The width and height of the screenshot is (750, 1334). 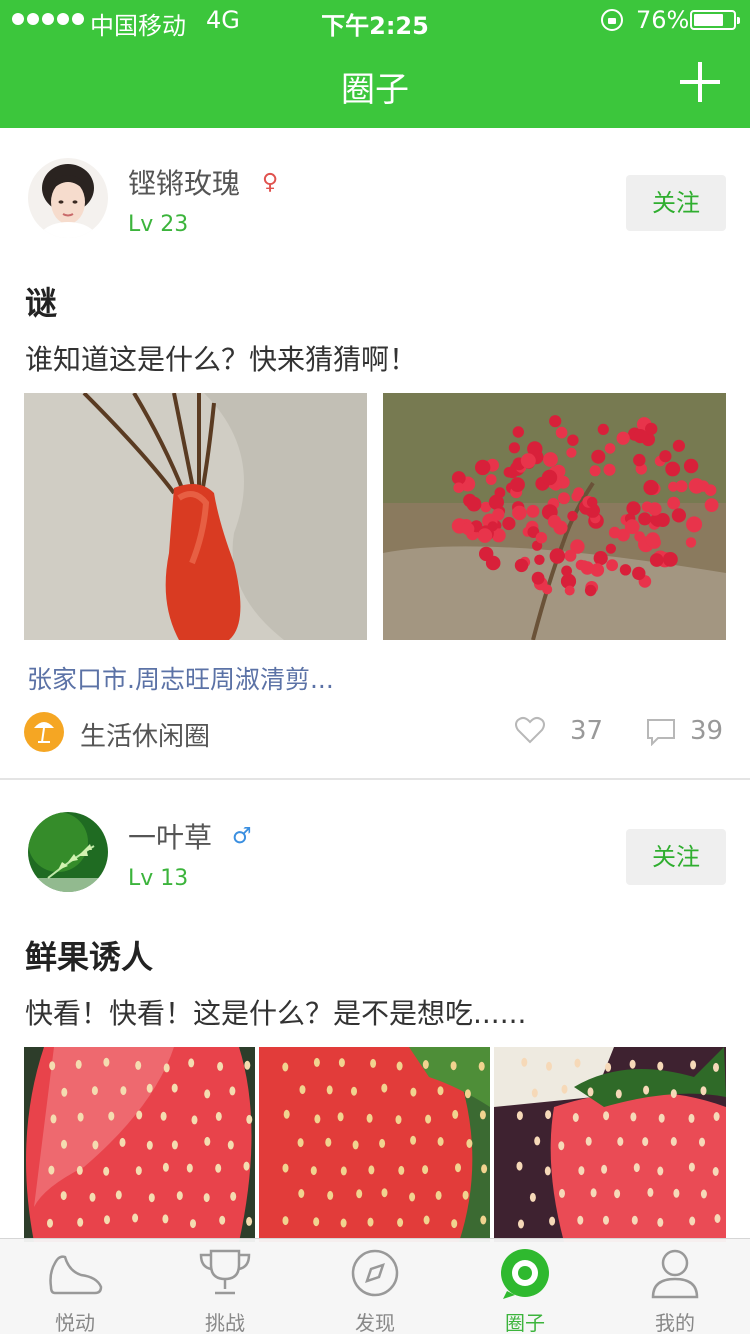 I want to click on tab-label: 挑战, so click(x=225, y=1322).